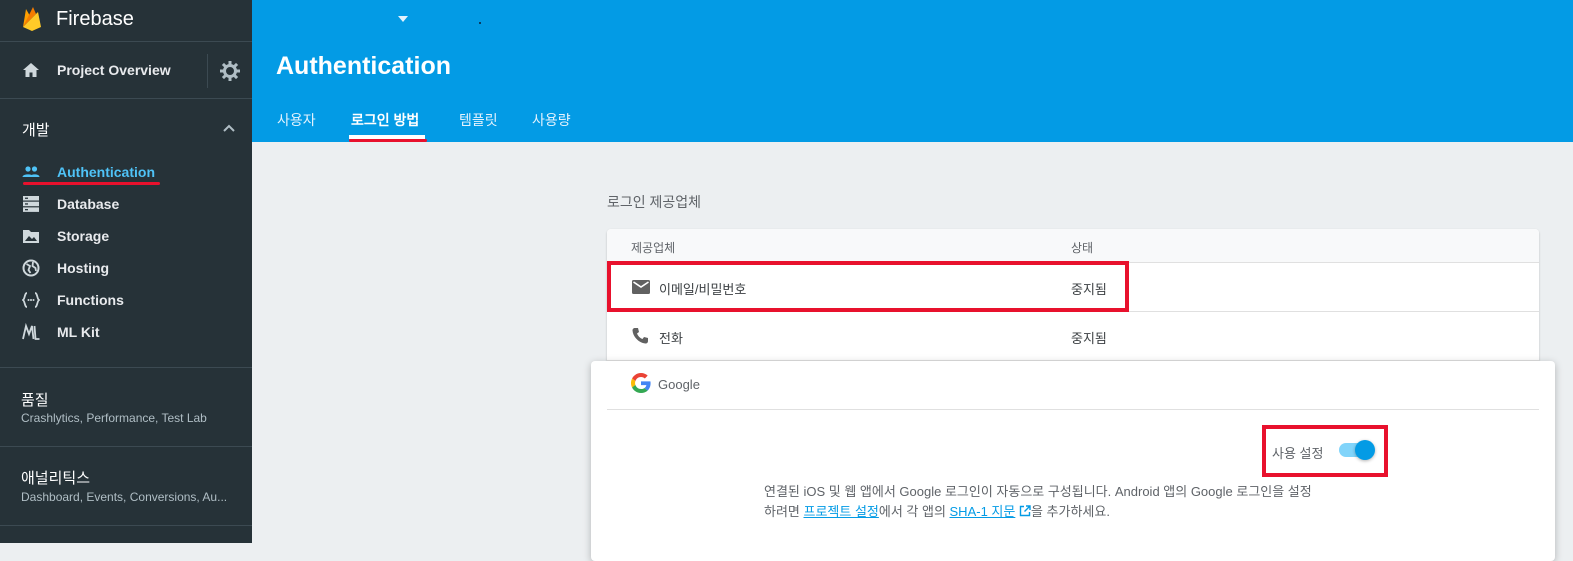 Image resolution: width=1573 pixels, height=561 pixels. I want to click on chevron-up-icon, so click(229, 128).